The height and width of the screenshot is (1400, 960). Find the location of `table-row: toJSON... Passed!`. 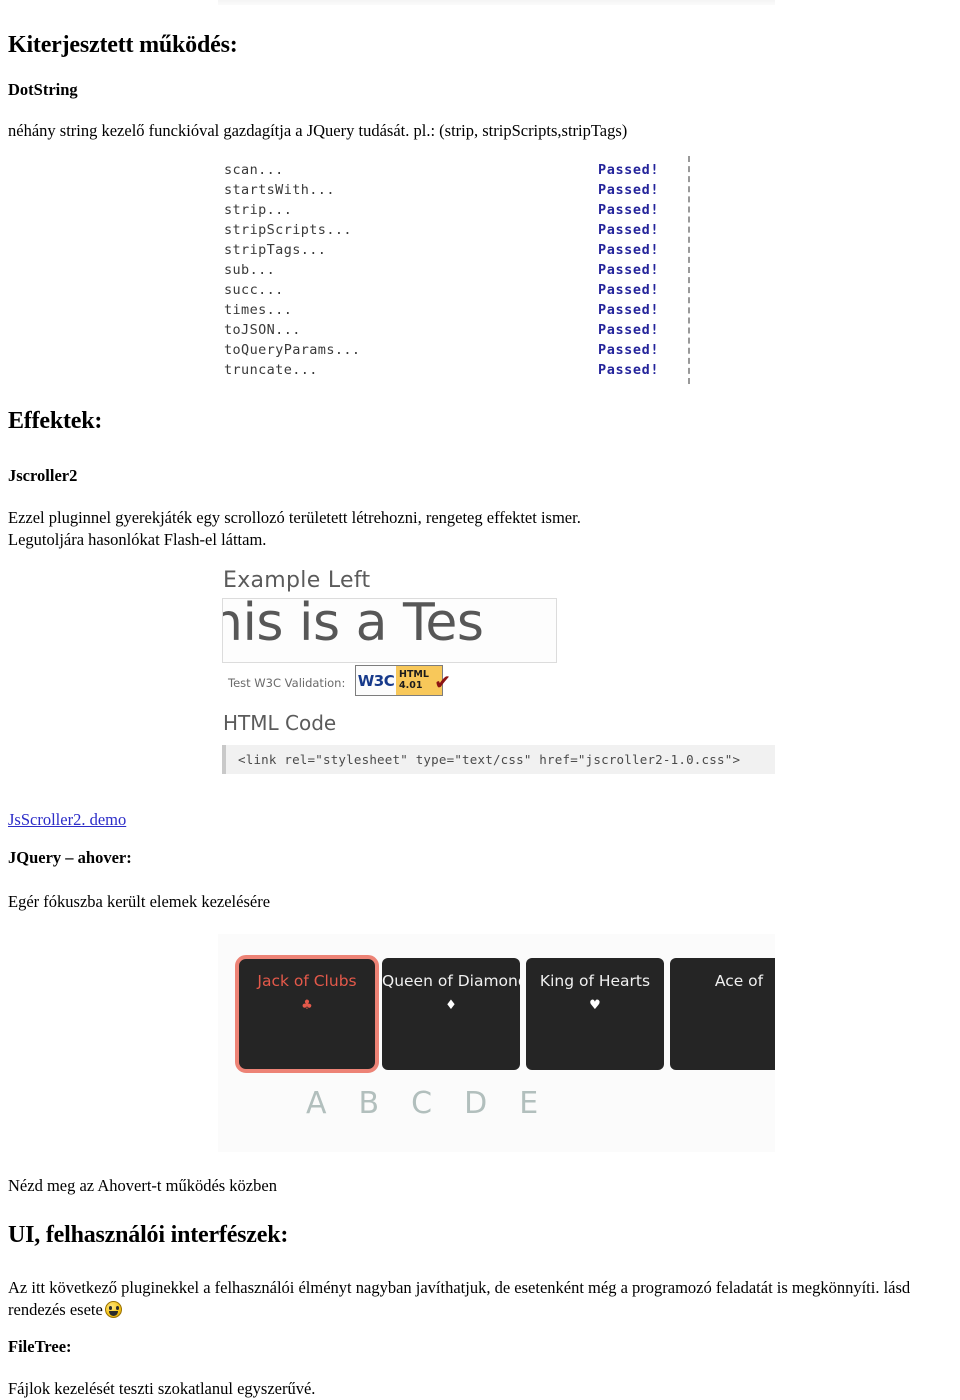

table-row: toJSON... Passed! is located at coordinates (453, 330).